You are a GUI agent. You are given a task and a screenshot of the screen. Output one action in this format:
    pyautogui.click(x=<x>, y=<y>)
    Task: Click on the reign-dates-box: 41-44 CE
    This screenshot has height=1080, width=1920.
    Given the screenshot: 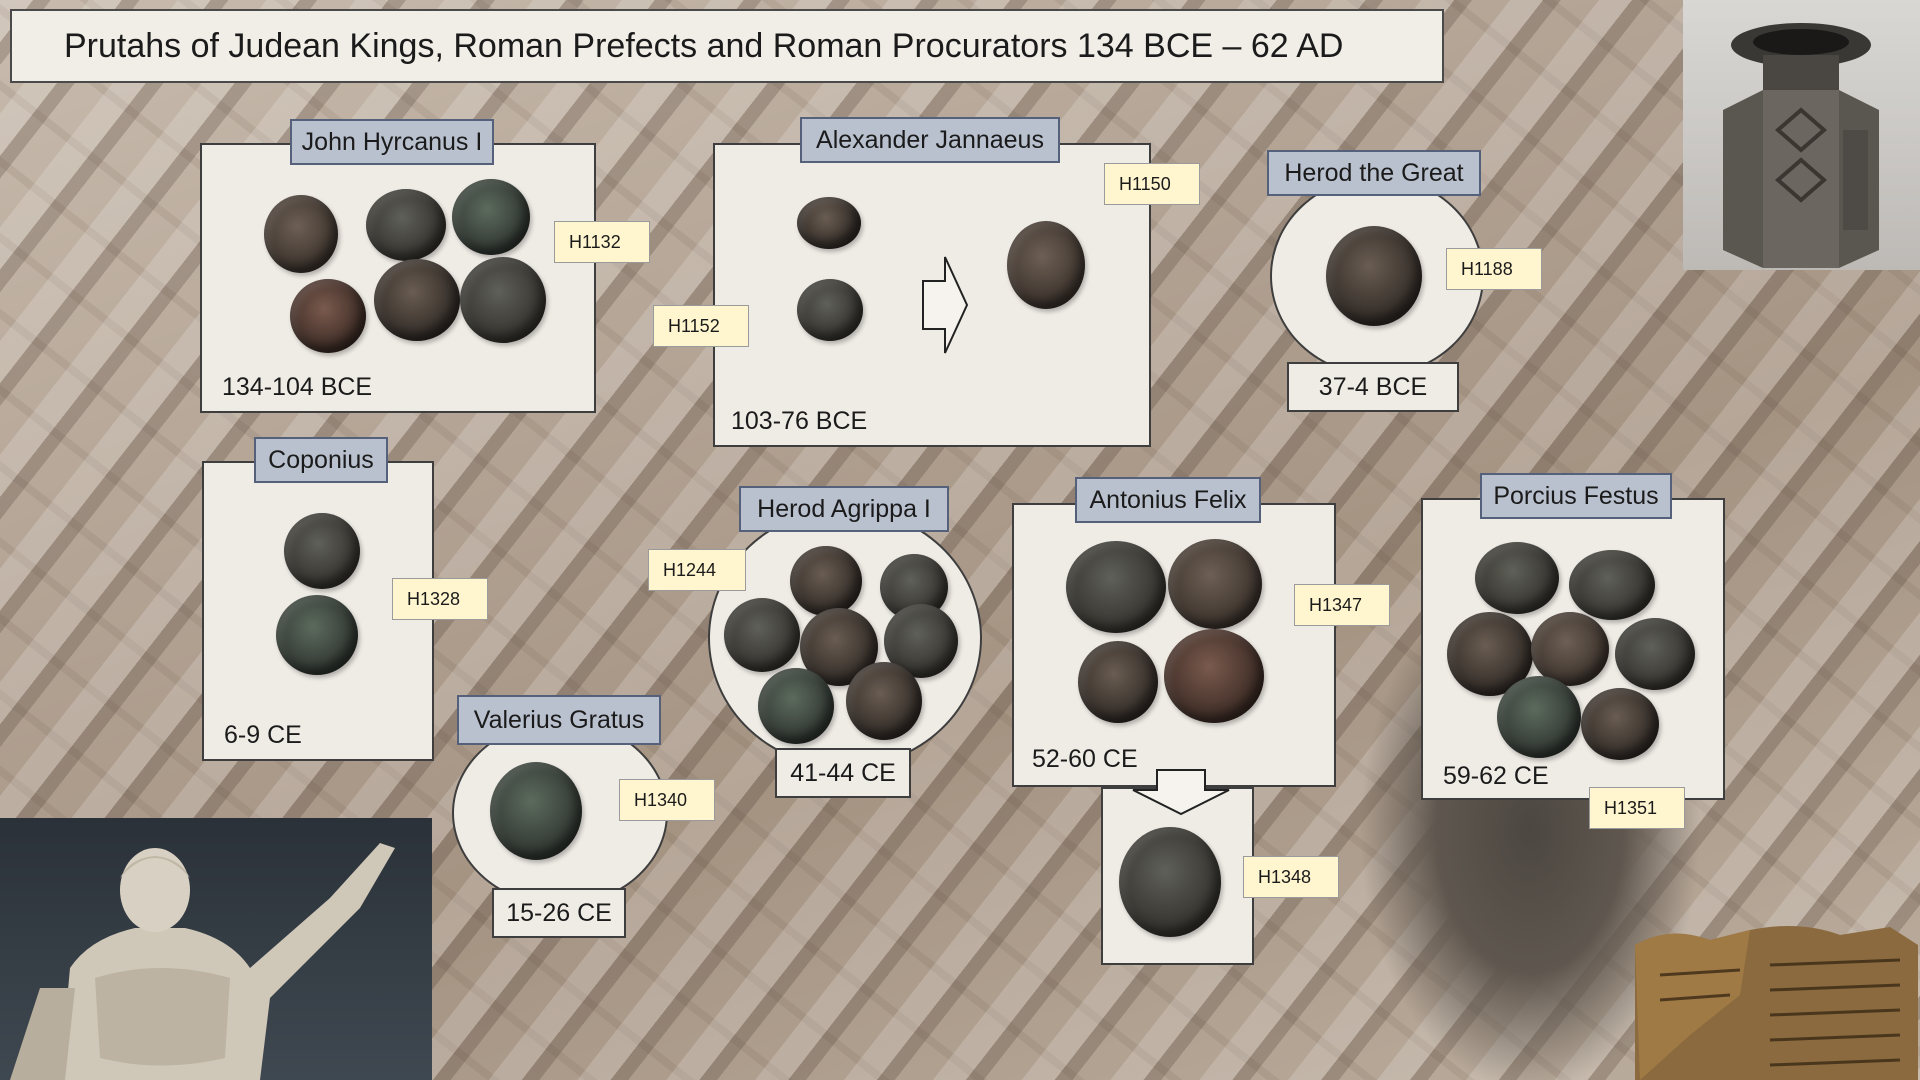 What is the action you would take?
    pyautogui.click(x=843, y=773)
    